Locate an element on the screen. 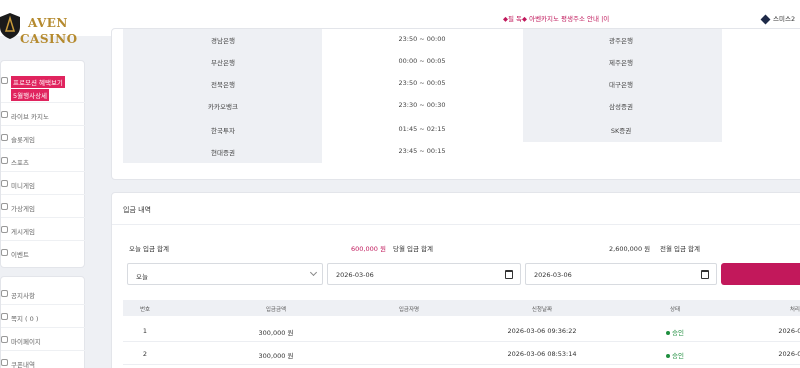 The height and width of the screenshot is (368, 800). user-badge: 스미스2 is located at coordinates (778, 18).